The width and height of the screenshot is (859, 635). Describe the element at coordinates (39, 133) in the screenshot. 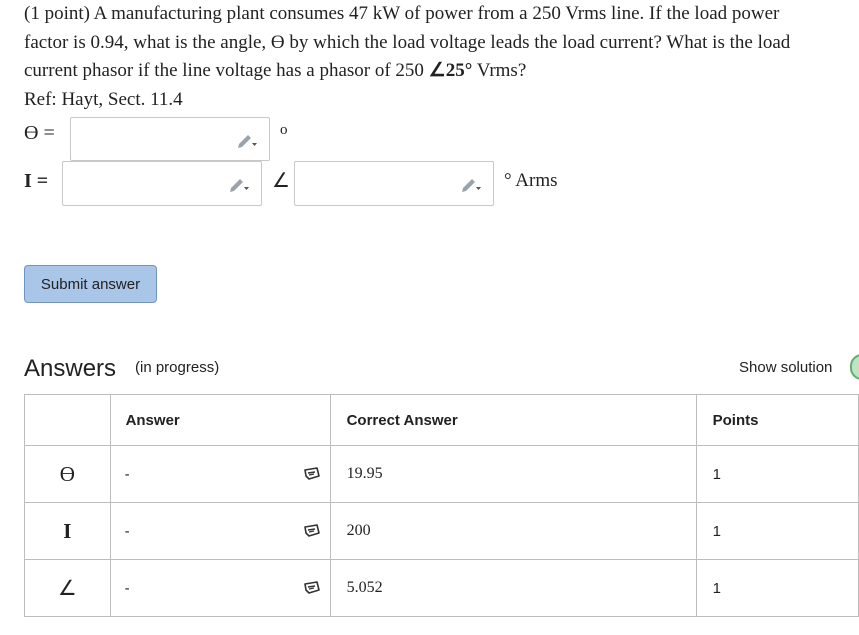

I see `theta-label: ϴ =` at that location.